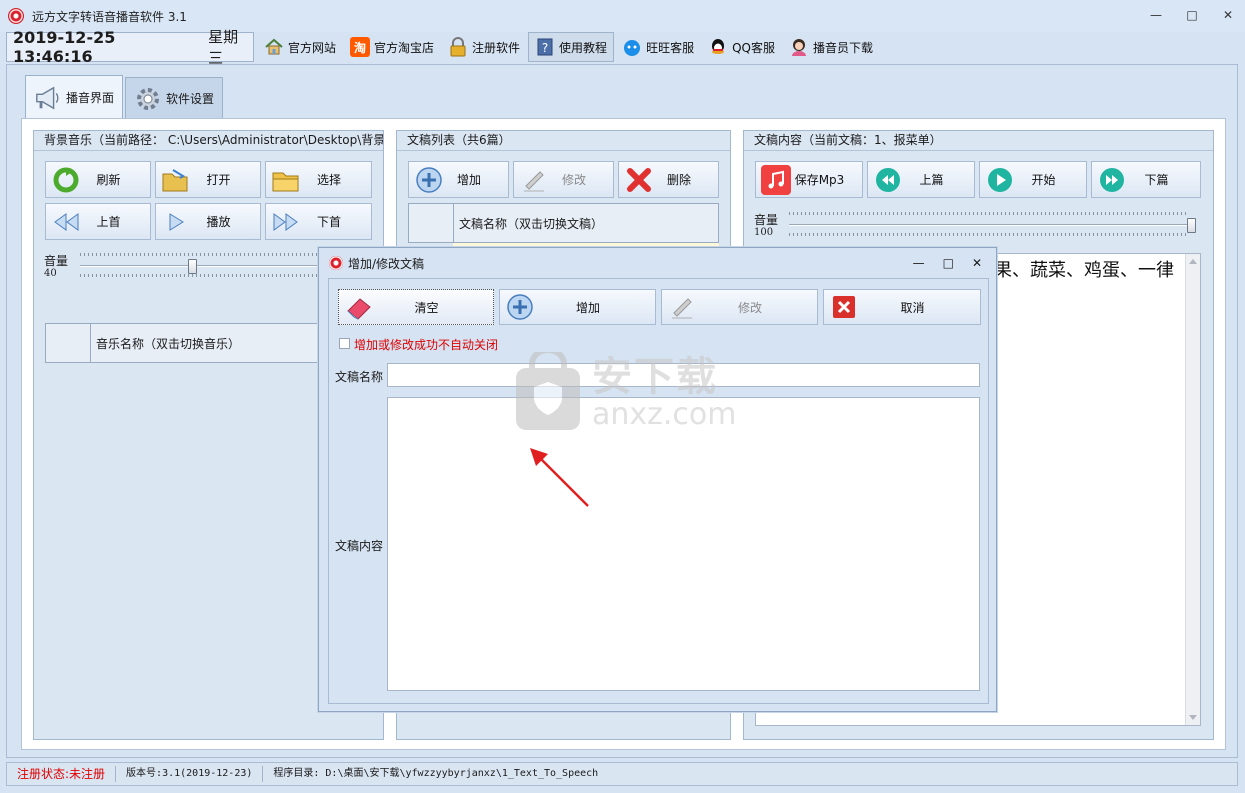 The image size is (1245, 793). Describe the element at coordinates (1084, 270) in the screenshot. I see `doc-content-text: 果、蔬菜、鸡蛋、一律` at that location.